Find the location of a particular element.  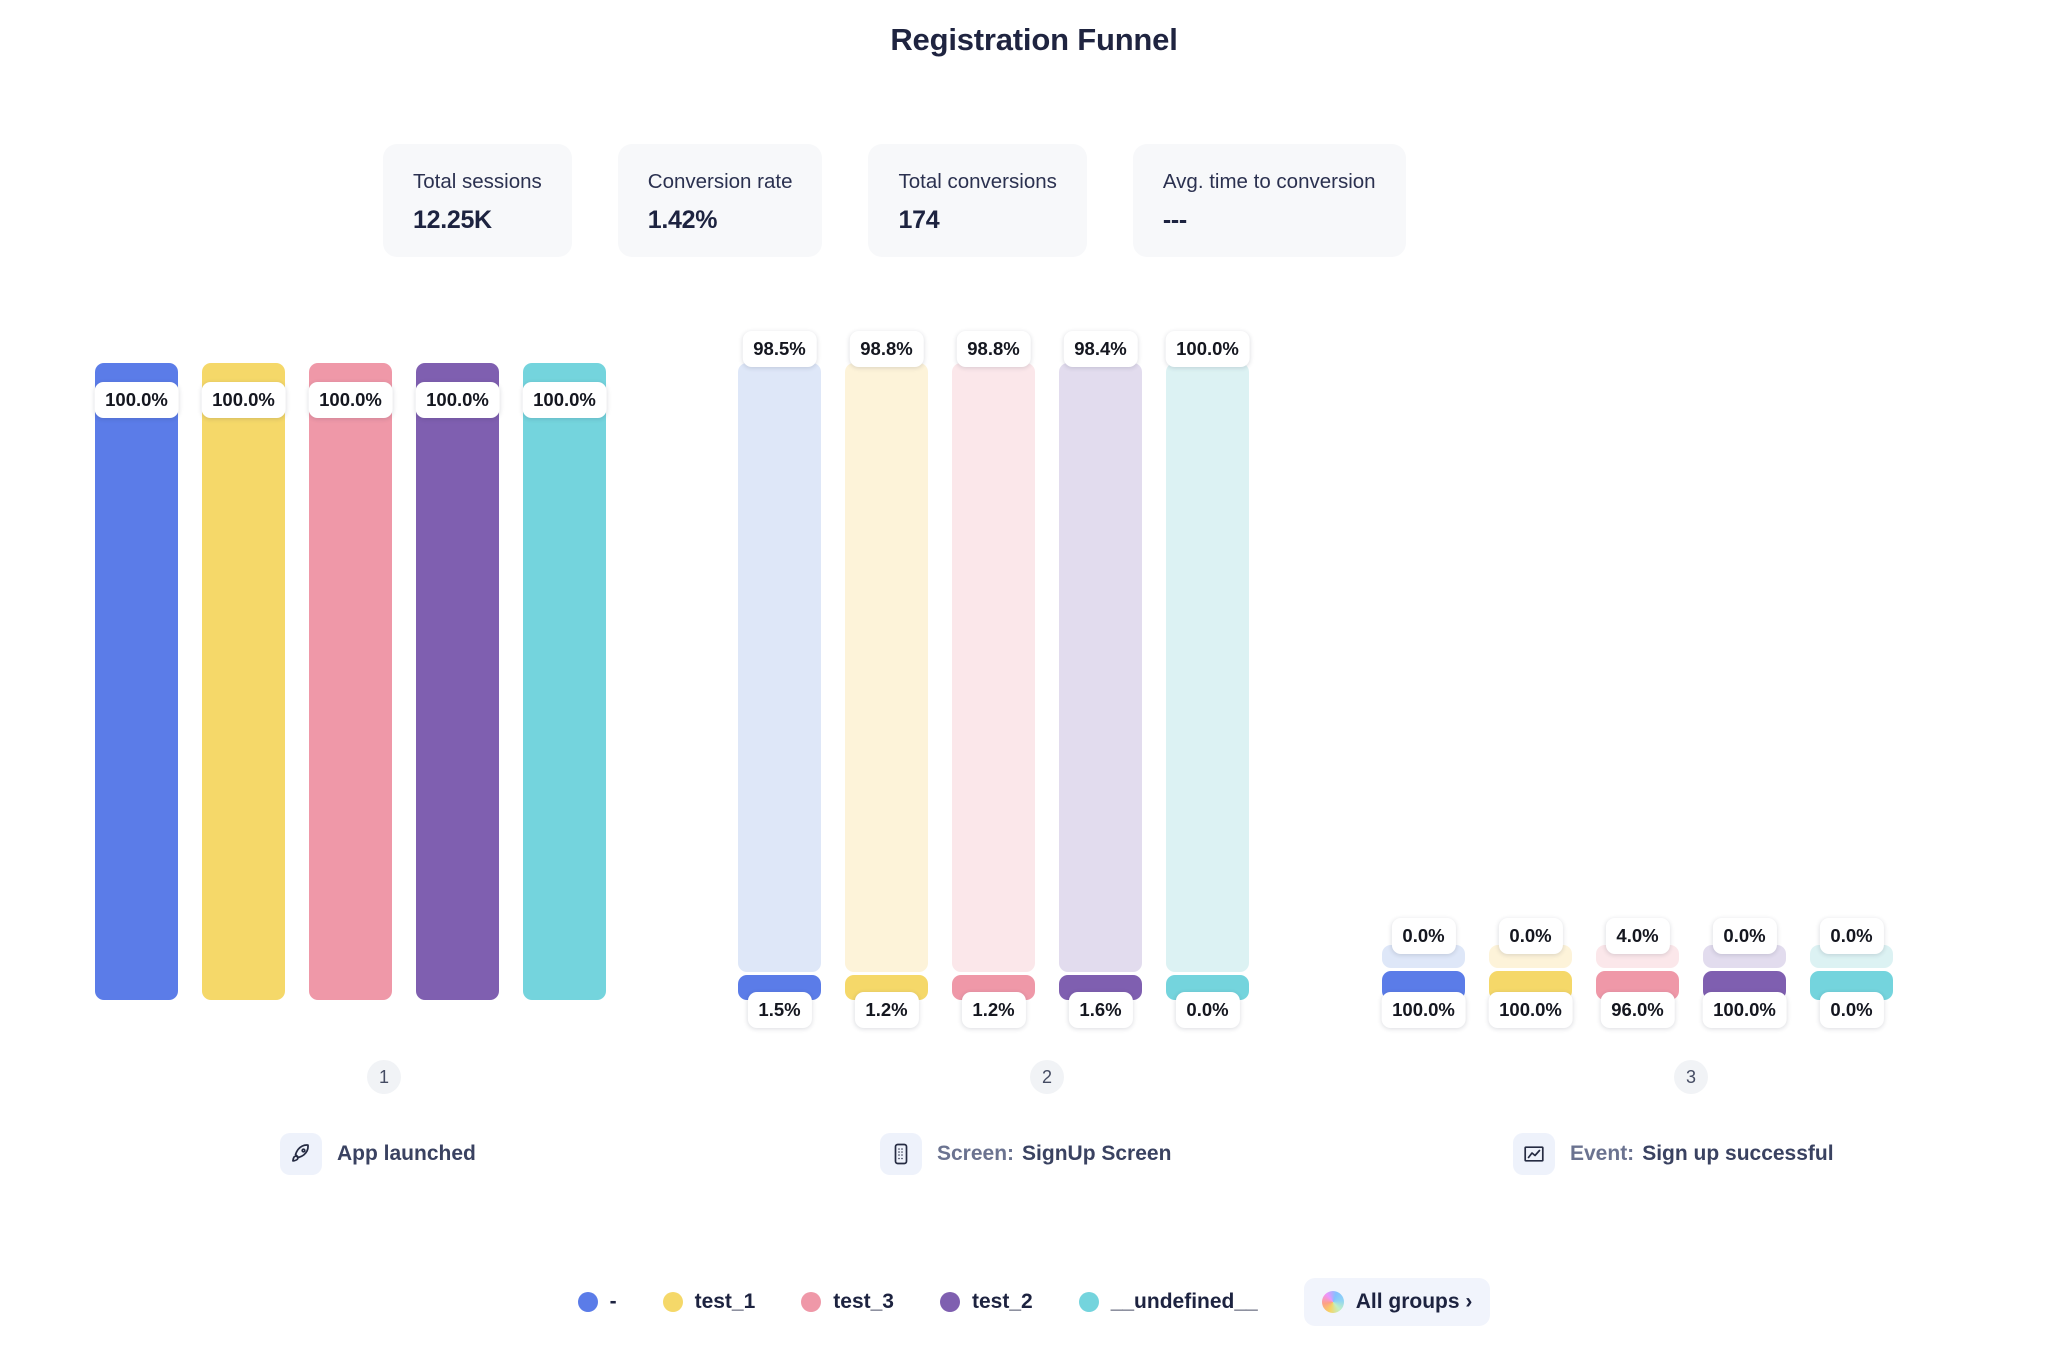

step-kind: Screen: is located at coordinates (976, 1153).